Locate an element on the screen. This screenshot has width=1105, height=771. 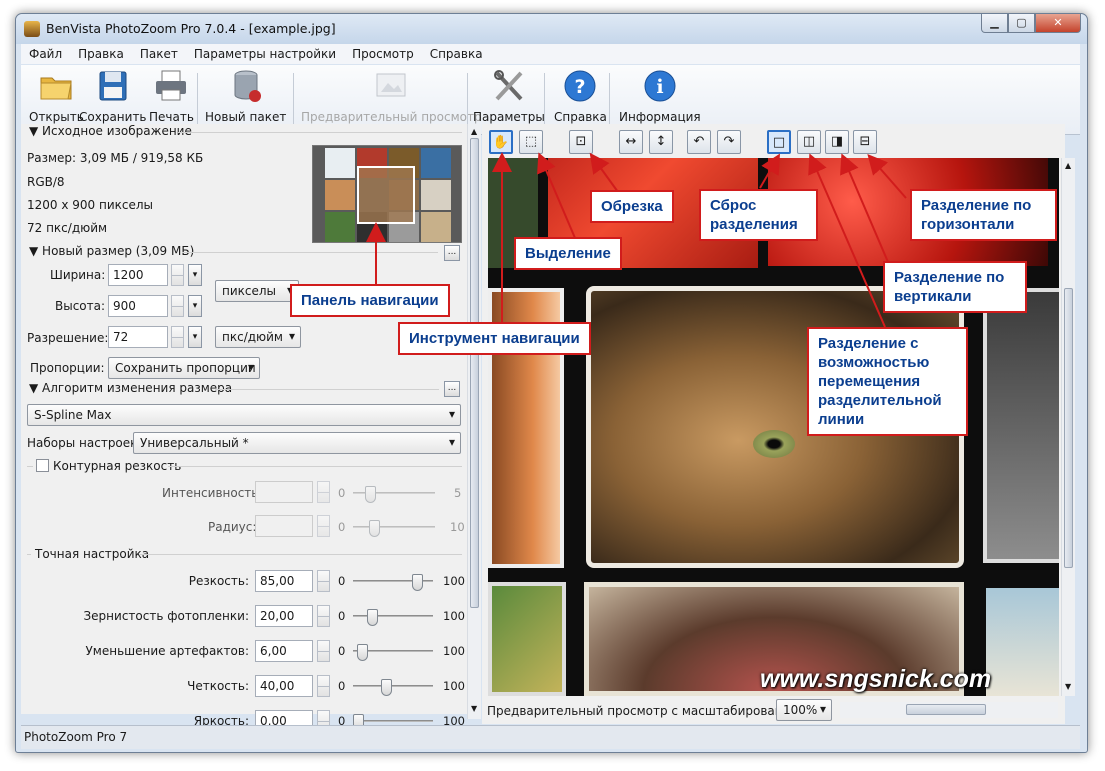
rotate-left-button: ↶ is located at coordinates (699, 142).